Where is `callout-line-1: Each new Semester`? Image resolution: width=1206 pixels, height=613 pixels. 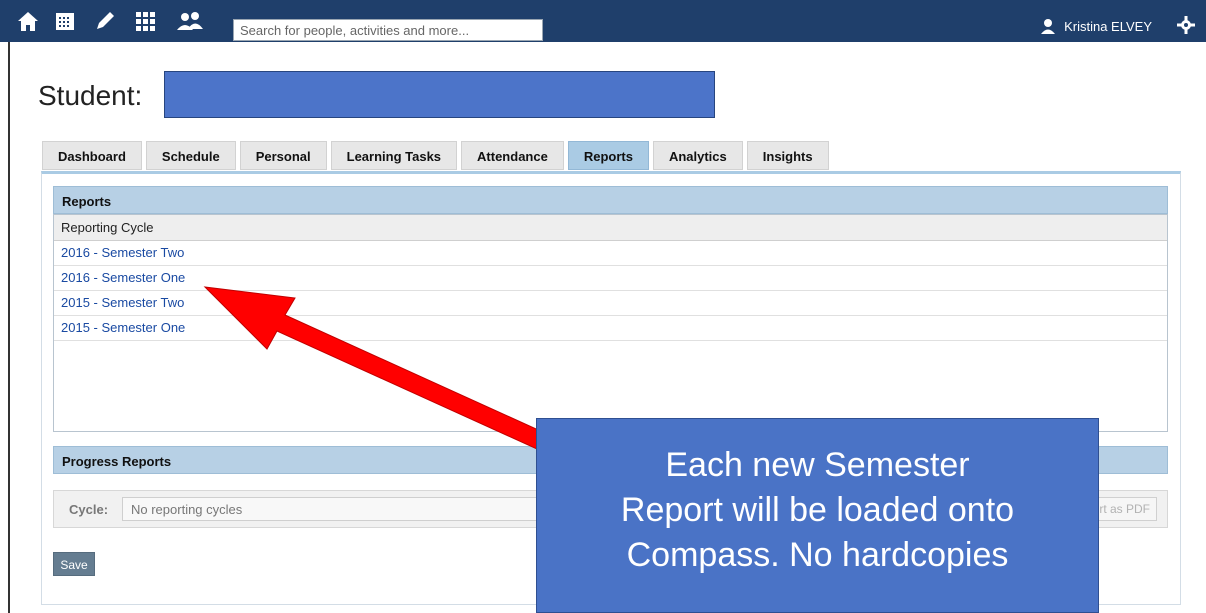 callout-line-1: Each new Semester is located at coordinates (817, 465).